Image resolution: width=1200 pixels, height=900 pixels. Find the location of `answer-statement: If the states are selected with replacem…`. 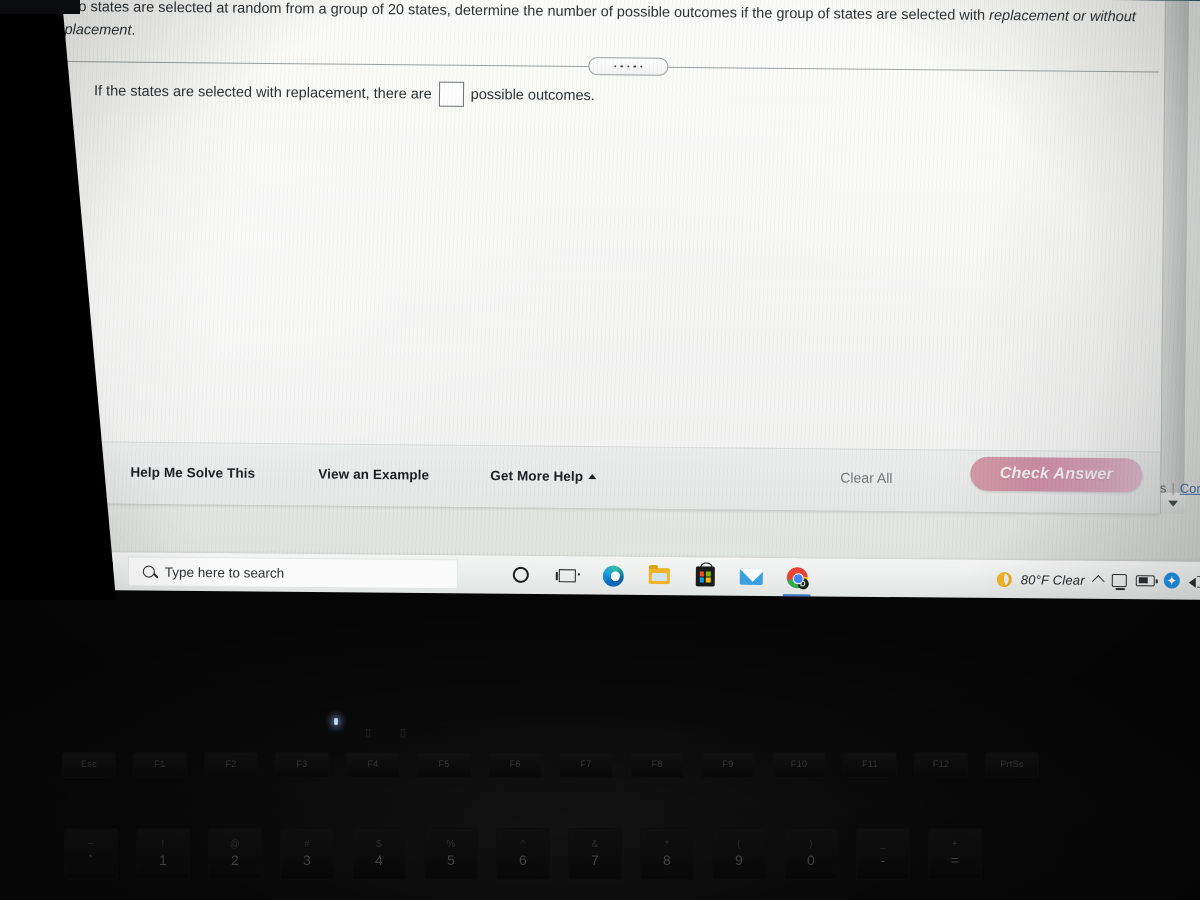

answer-statement: If the states are selected with replacem… is located at coordinates (344, 93).